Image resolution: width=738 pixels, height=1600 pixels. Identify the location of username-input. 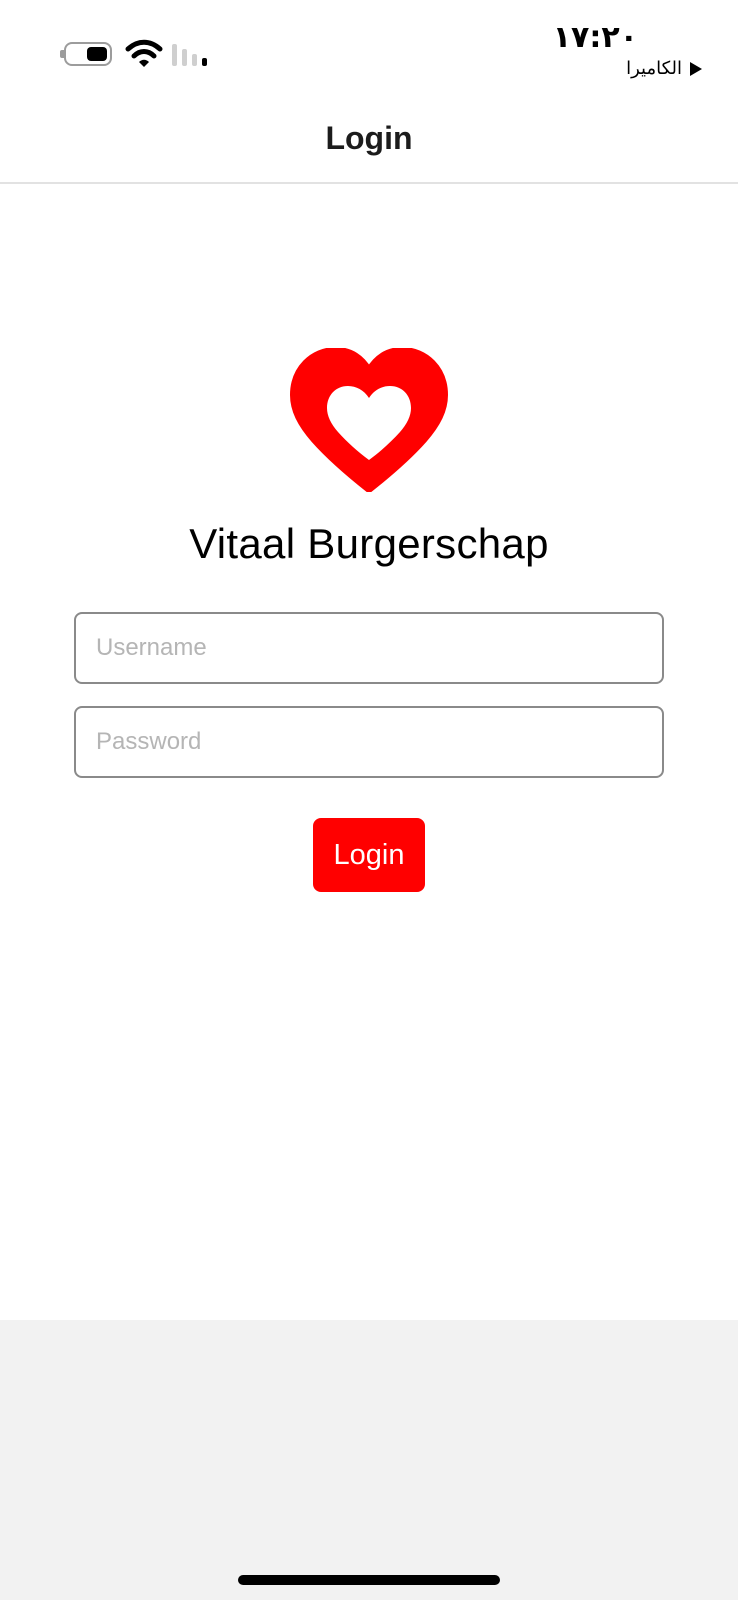
(369, 648).